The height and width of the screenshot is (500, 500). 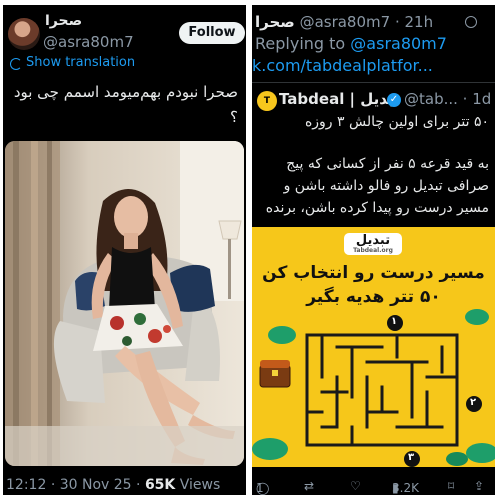 I want to click on follow-button: Follow, so click(x=212, y=33).